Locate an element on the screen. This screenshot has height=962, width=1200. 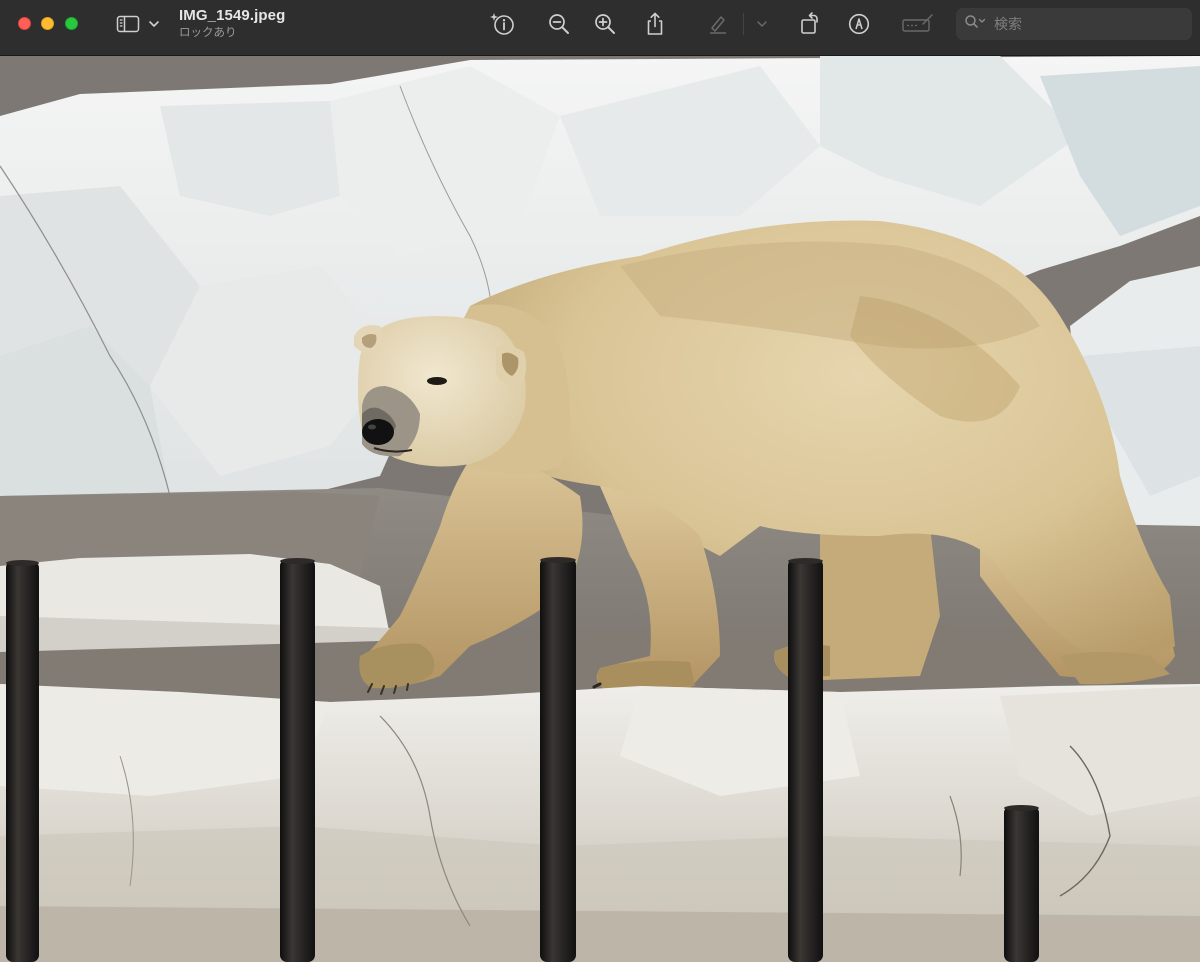
highlight-button is located at coordinates (718, 24).